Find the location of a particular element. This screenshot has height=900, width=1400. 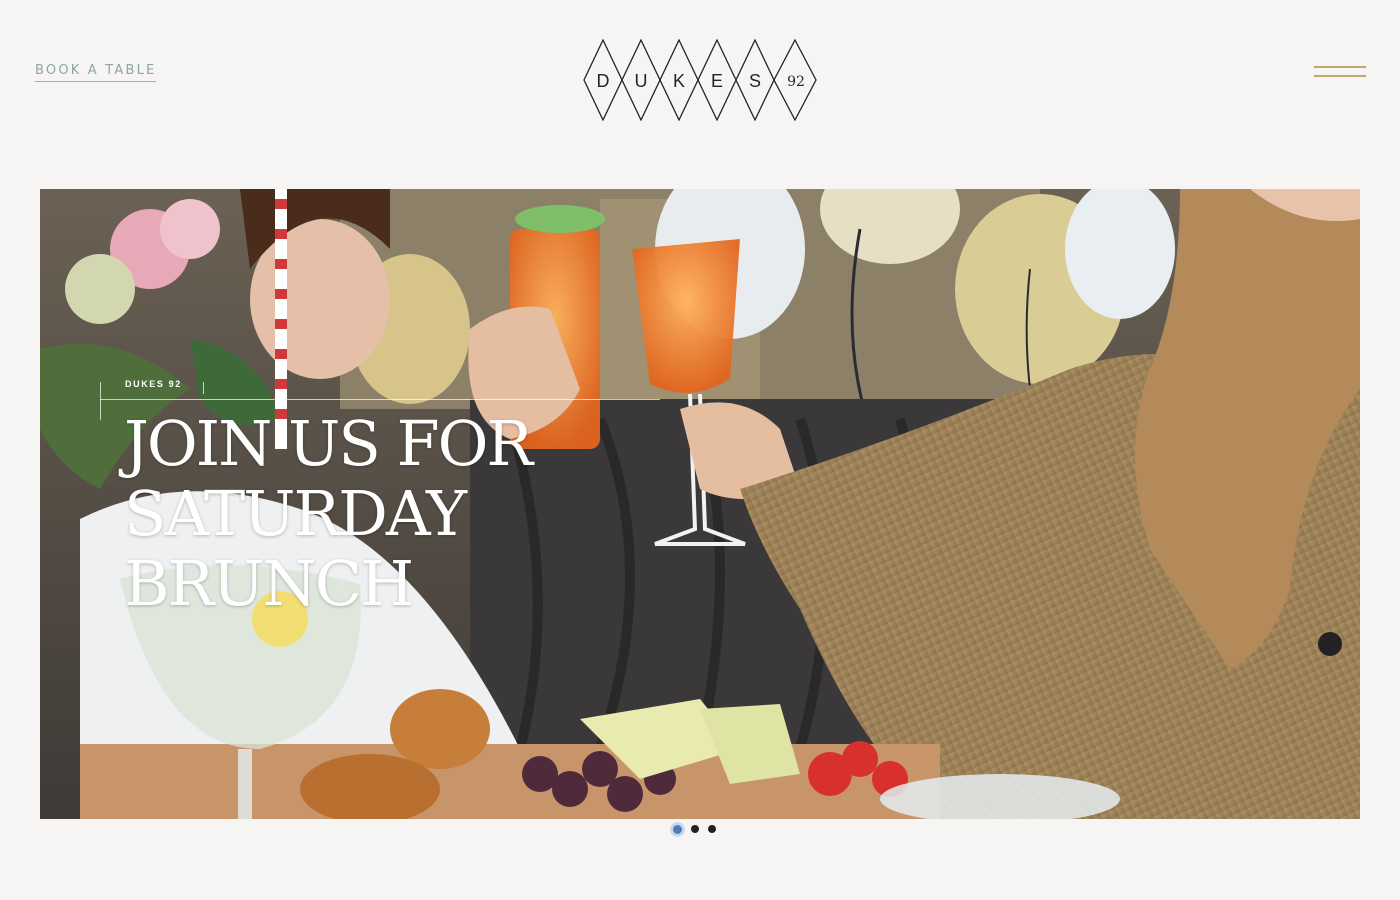

dukes-92-logo: D U K E S 92 is located at coordinates (701, 80).